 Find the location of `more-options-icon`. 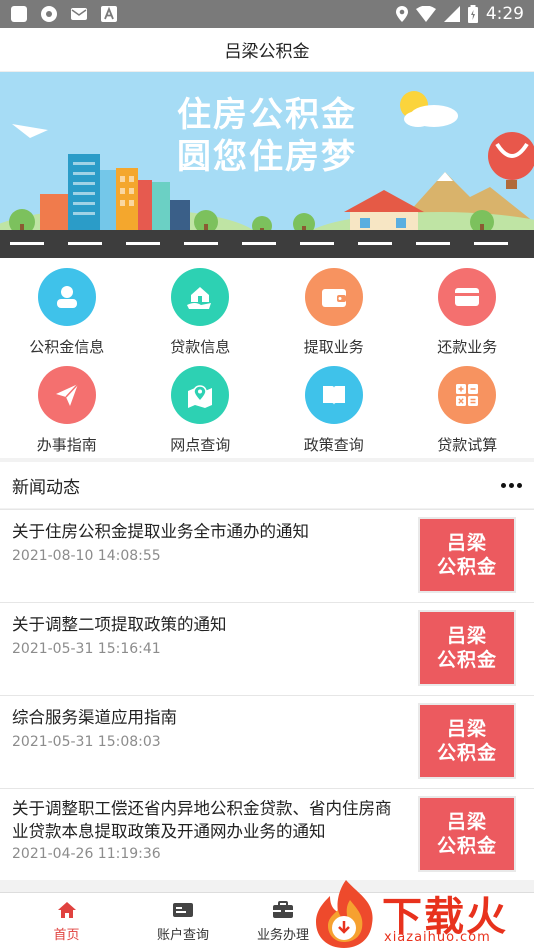

more-options-icon is located at coordinates (511, 485).